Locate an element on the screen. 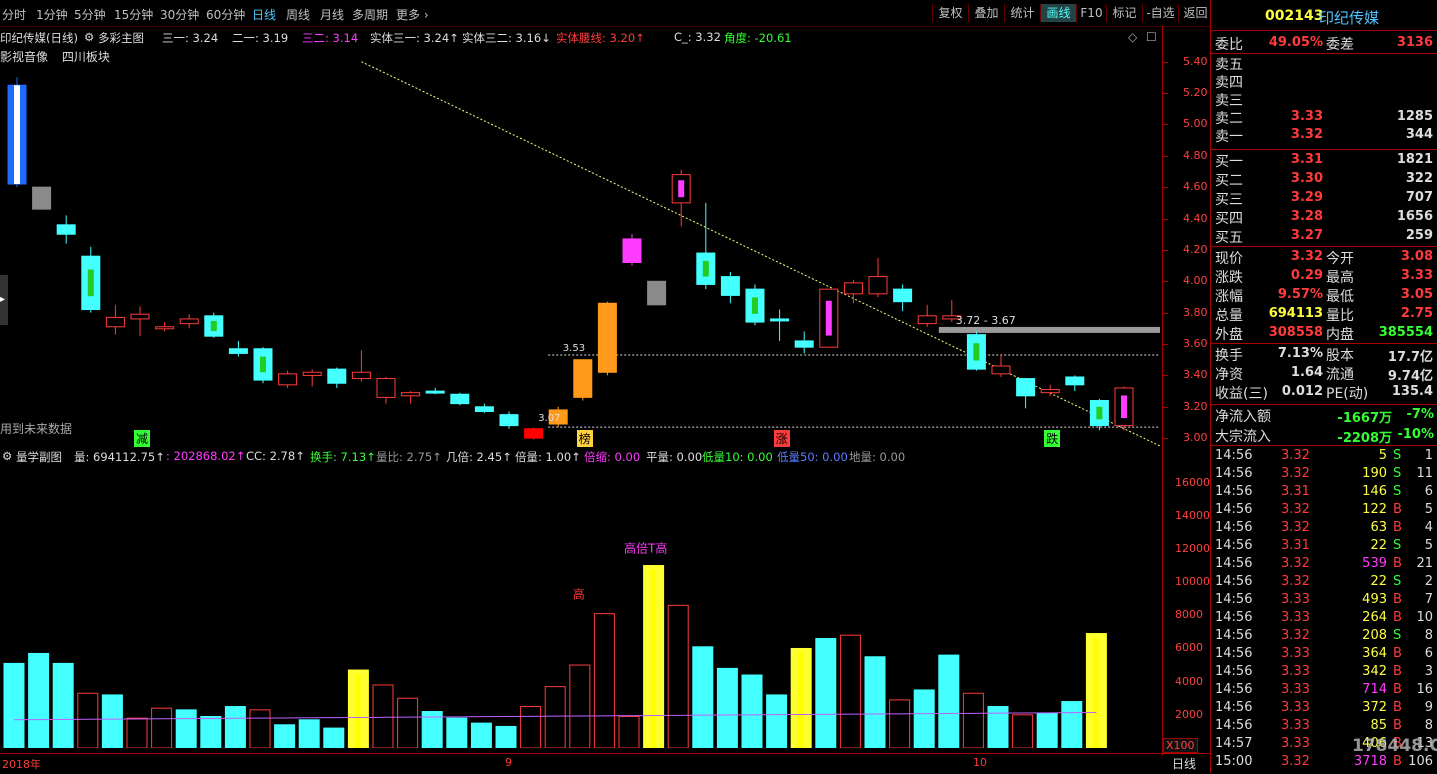 This screenshot has height=774, width=1437. period-tab: 30分钟 is located at coordinates (179, 14).